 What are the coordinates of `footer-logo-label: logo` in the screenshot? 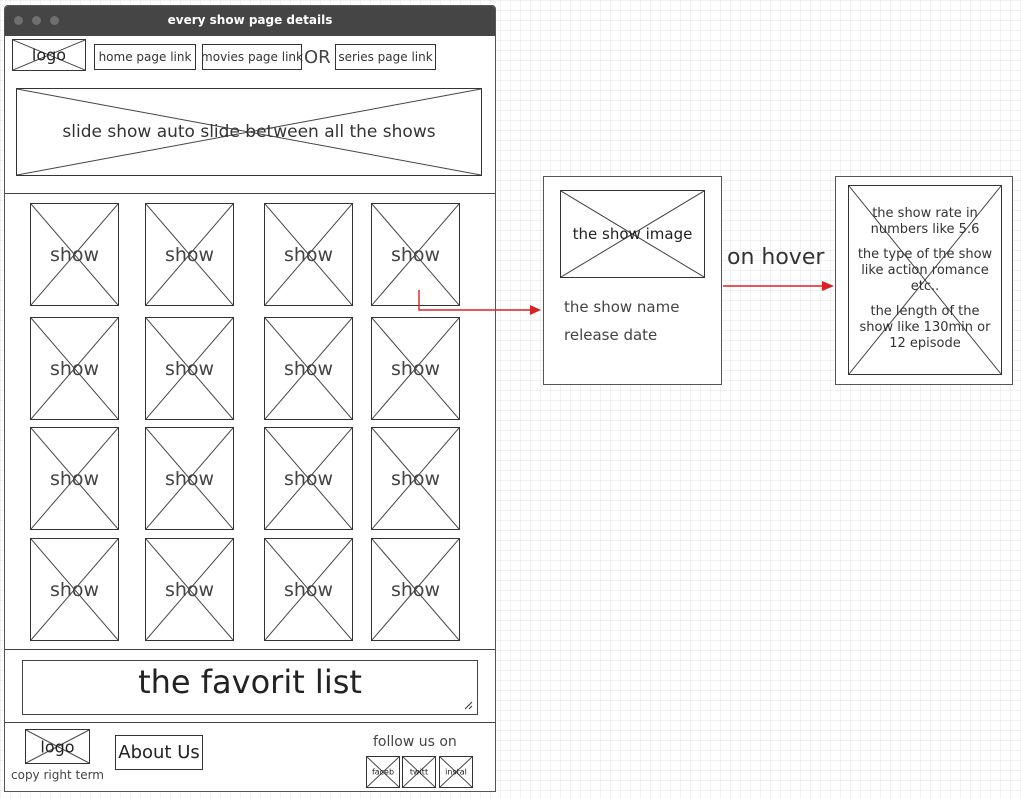 It's located at (57, 746).